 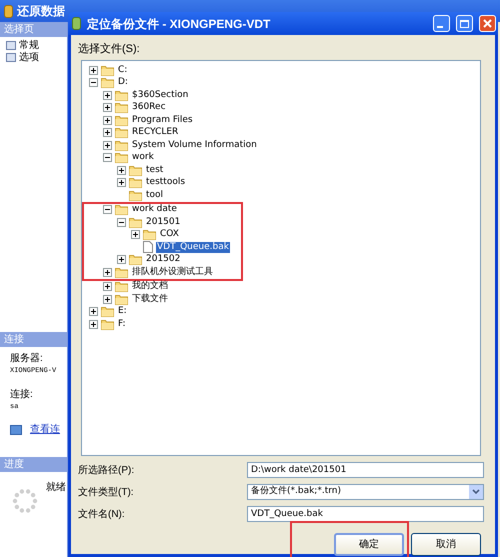 I want to click on tree-item: tool, so click(x=154, y=195).